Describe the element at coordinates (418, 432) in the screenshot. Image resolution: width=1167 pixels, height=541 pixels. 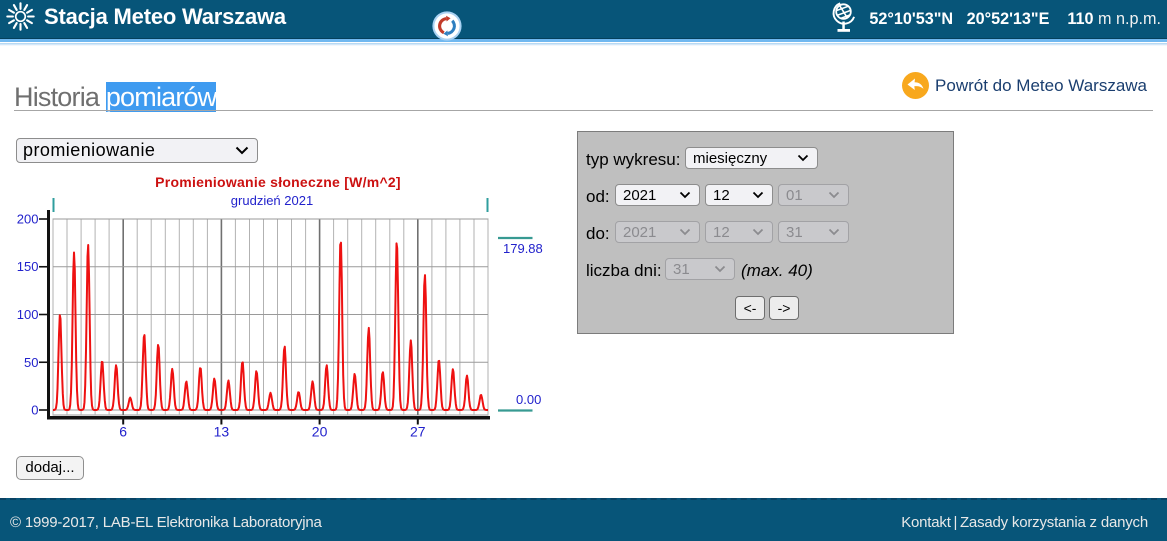
I see `svg-text: 27` at that location.